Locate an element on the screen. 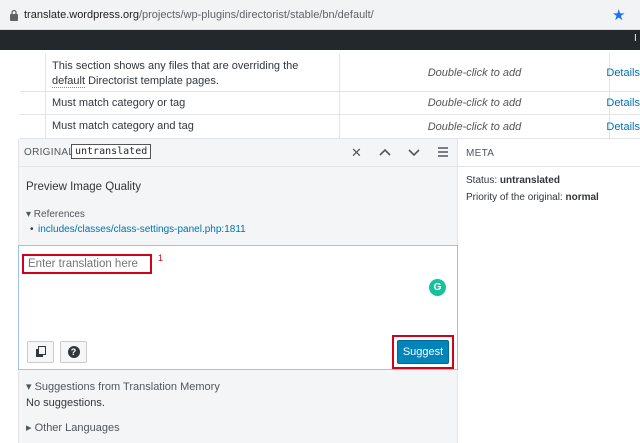 Image resolution: width=640 pixels, height=443 pixels. no-suggestions-text: No suggestions. is located at coordinates (65, 403).